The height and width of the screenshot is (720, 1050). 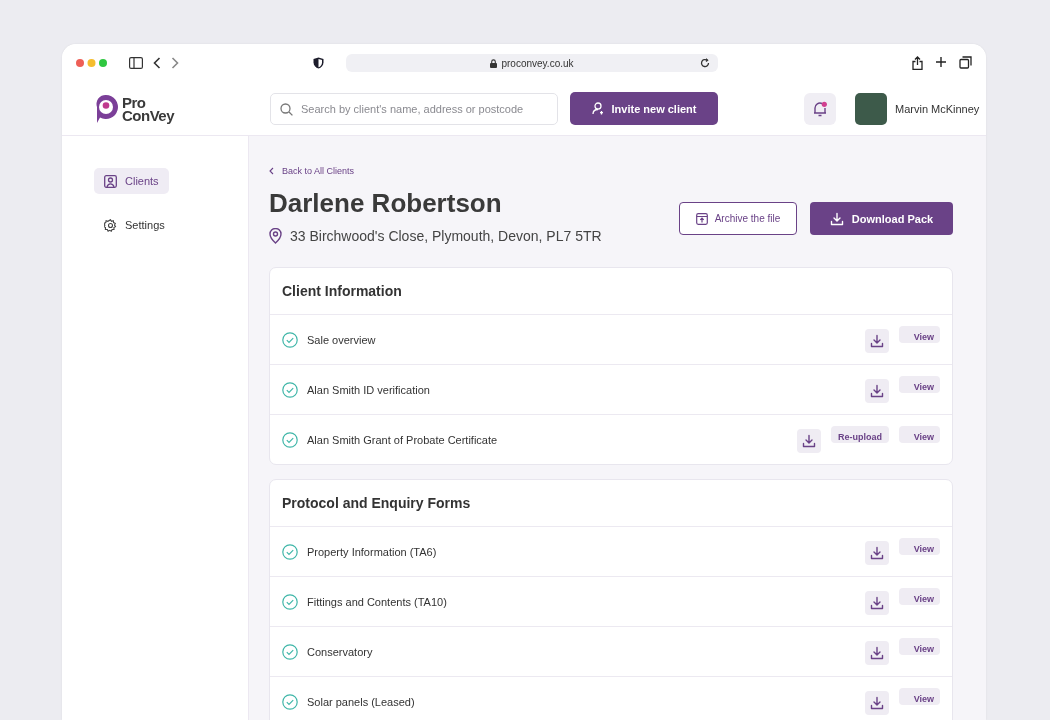 What do you see at coordinates (701, 218) in the screenshot?
I see `archive-icon` at bounding box center [701, 218].